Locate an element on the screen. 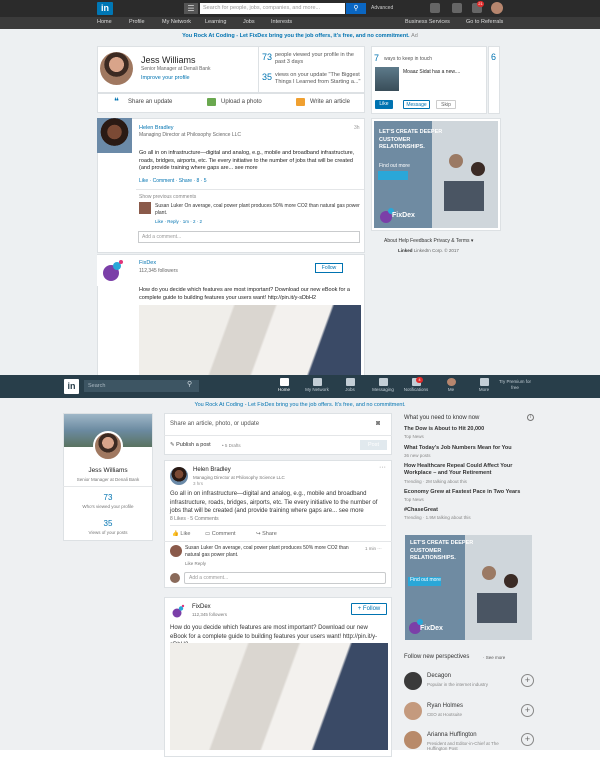 This screenshot has height=757, width=600. new-perspectives-see-more: · See more is located at coordinates (494, 657).